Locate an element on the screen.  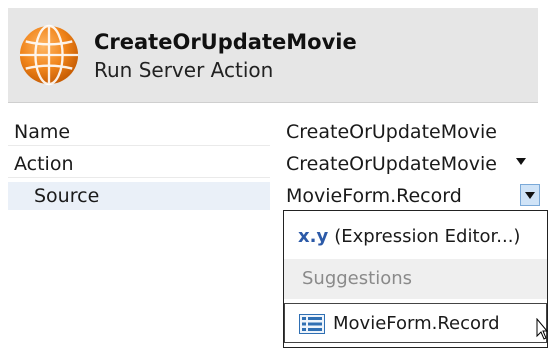
suggestion-item: MovieForm.Record is located at coordinates (415, 323).